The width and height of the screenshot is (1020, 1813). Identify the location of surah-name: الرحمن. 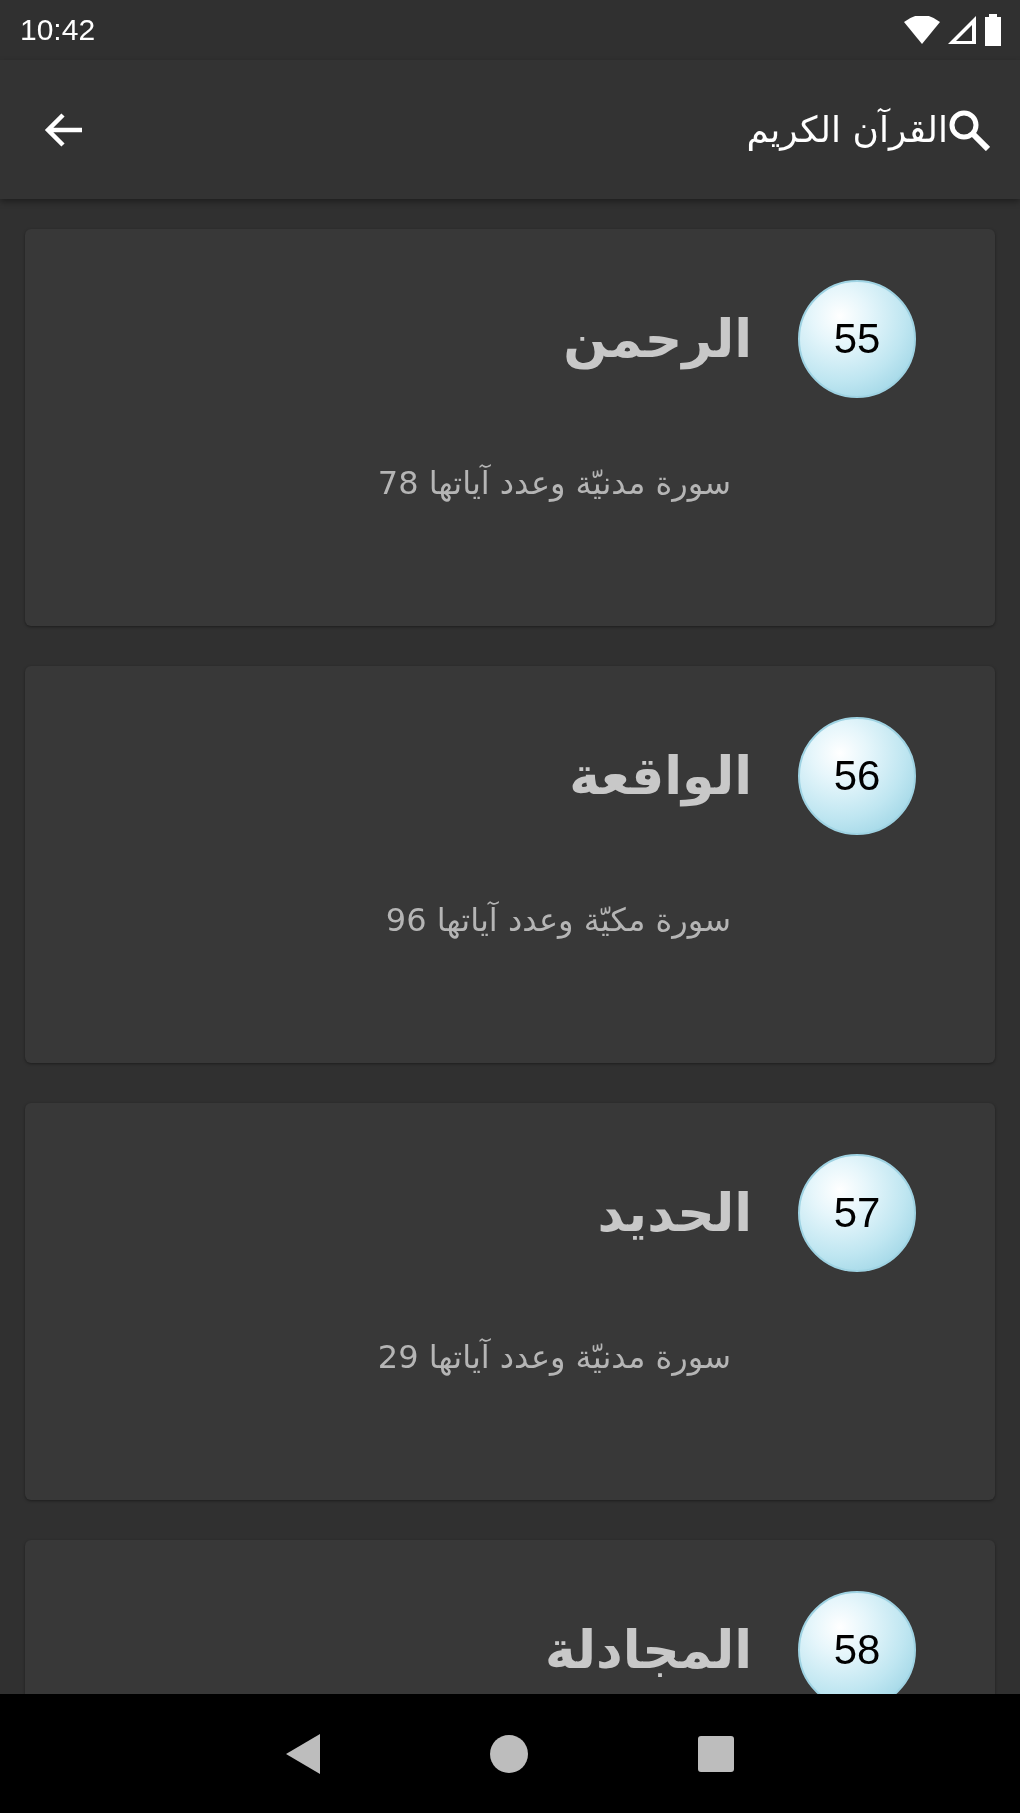
(657, 339).